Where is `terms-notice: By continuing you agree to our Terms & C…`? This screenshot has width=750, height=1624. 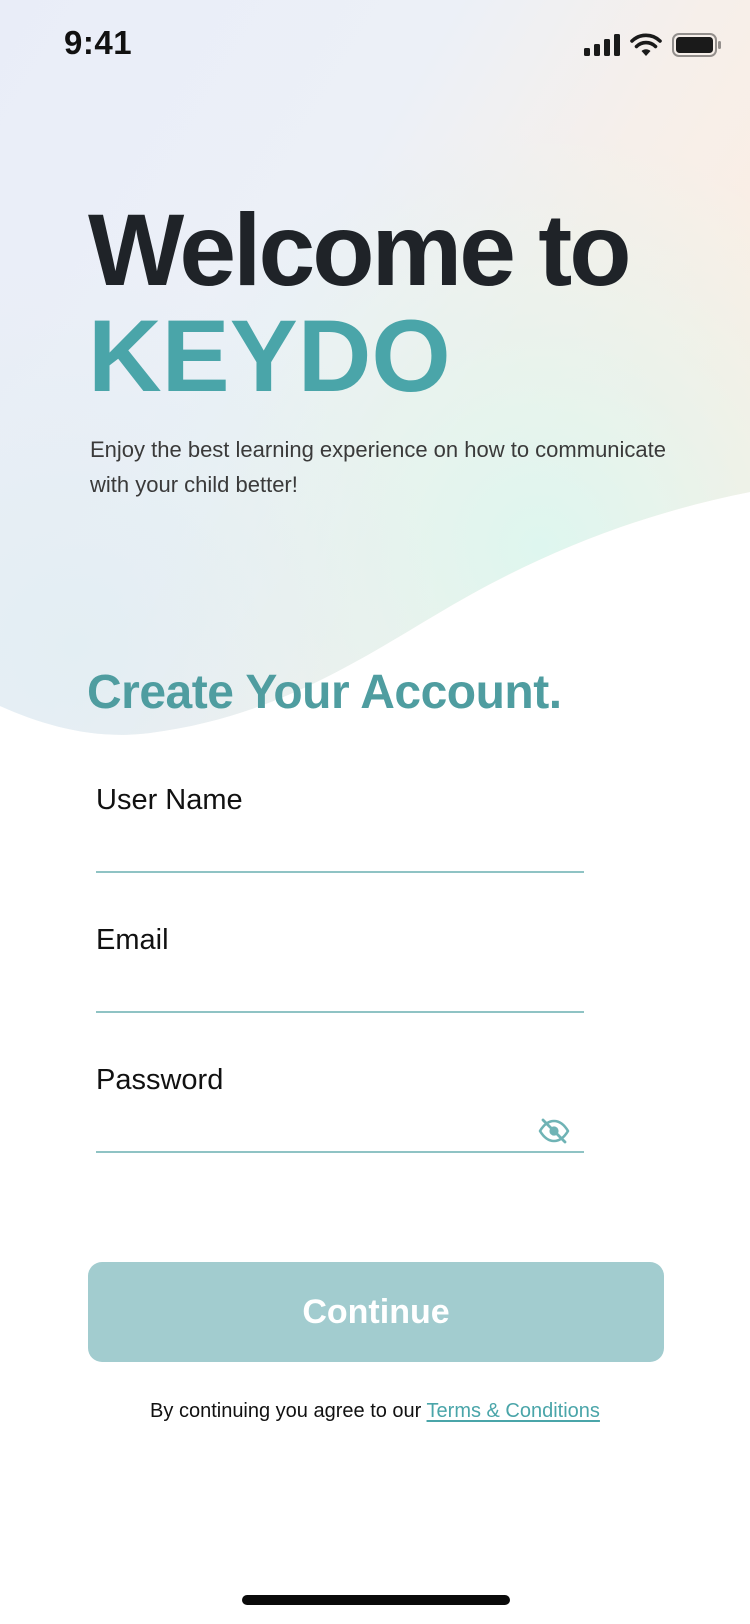 terms-notice: By continuing you agree to our Terms & C… is located at coordinates (375, 1411).